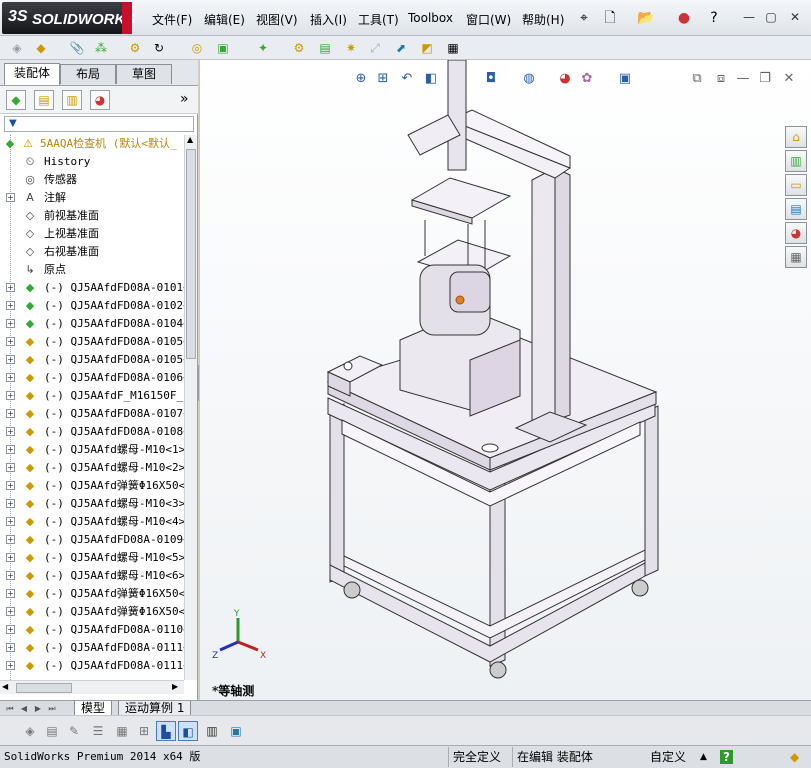  Describe the element at coordinates (375, 48) in the screenshot. I see `explode-line-icon: ⤢` at that location.